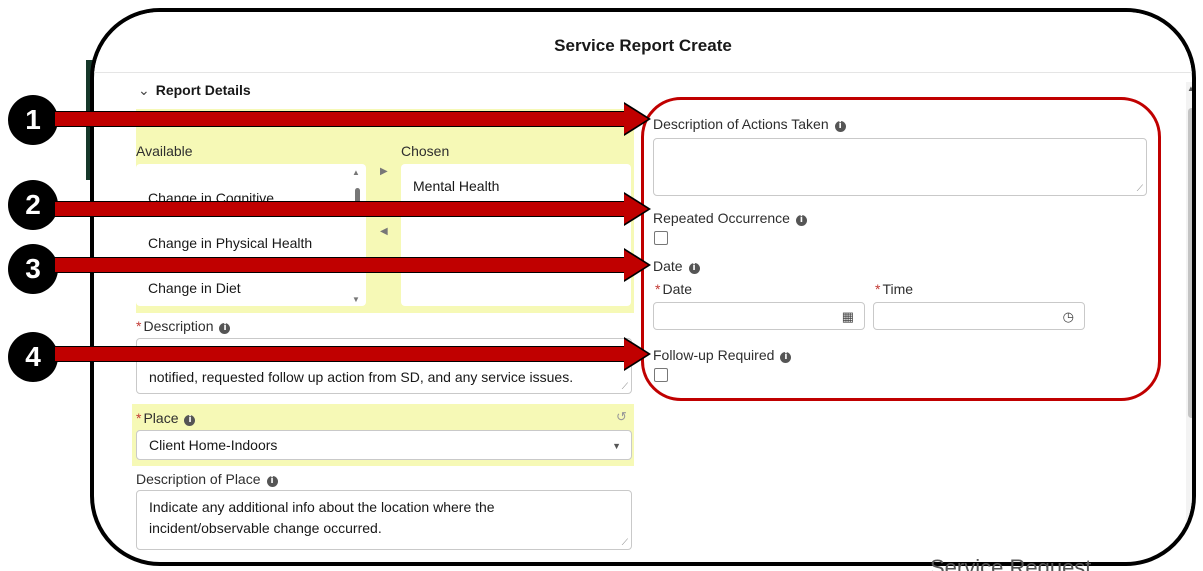 This screenshot has height=571, width=1203. What do you see at coordinates (33, 269) in the screenshot?
I see `callout-badge-3: 3` at bounding box center [33, 269].